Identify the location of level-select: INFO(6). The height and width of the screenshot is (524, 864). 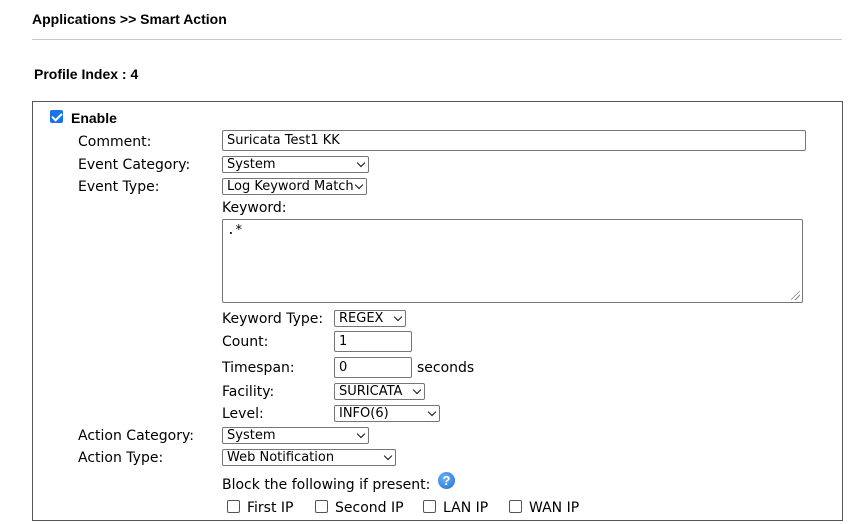
(387, 413).